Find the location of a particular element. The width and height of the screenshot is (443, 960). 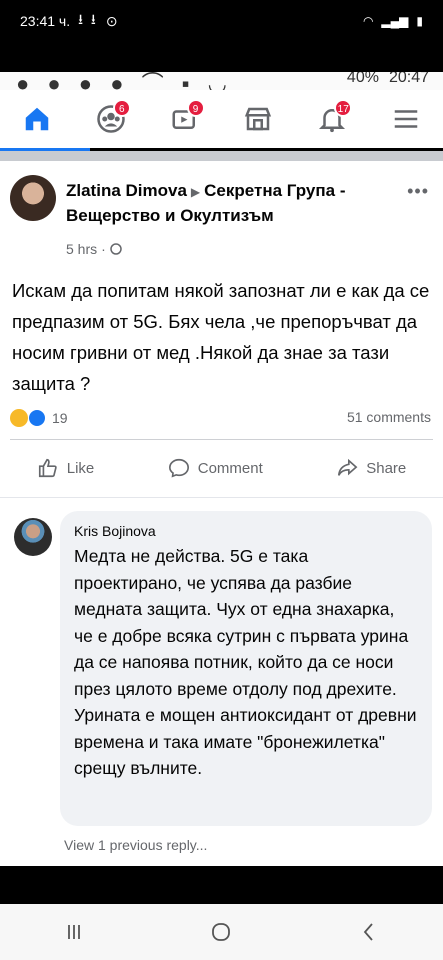

reaction-count: 19 is located at coordinates (60, 418).